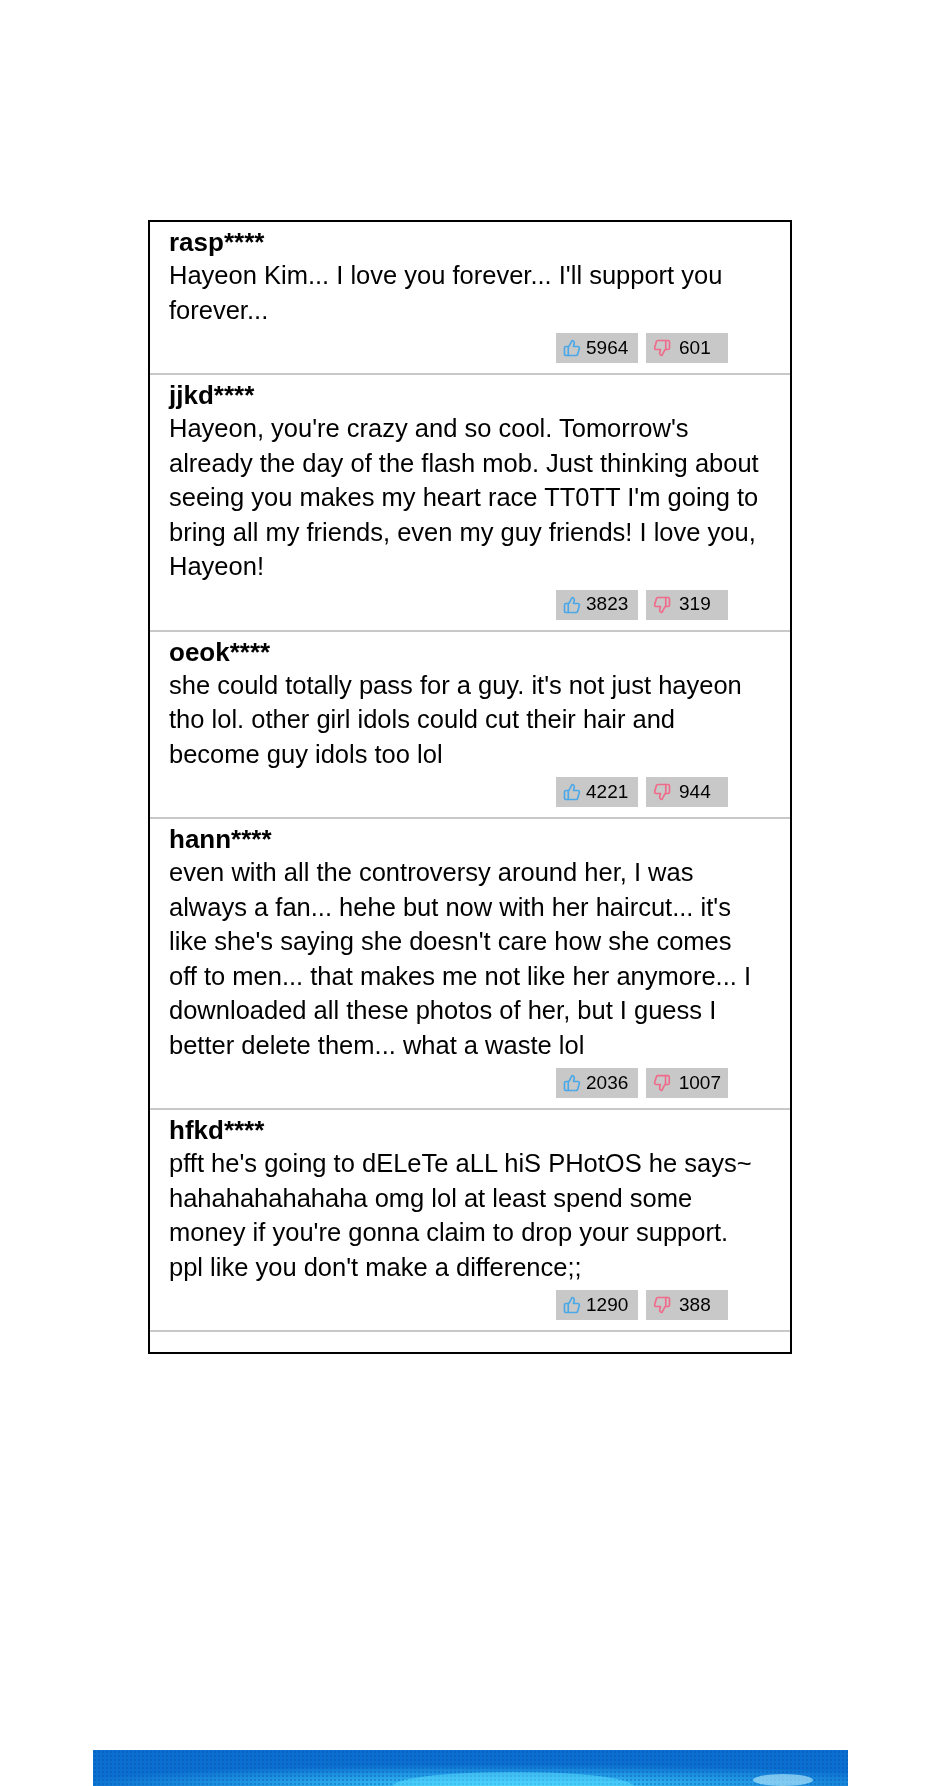 The width and height of the screenshot is (940, 1786). Describe the element at coordinates (687, 1083) in the screenshot. I see `dislike-button: 1007` at that location.